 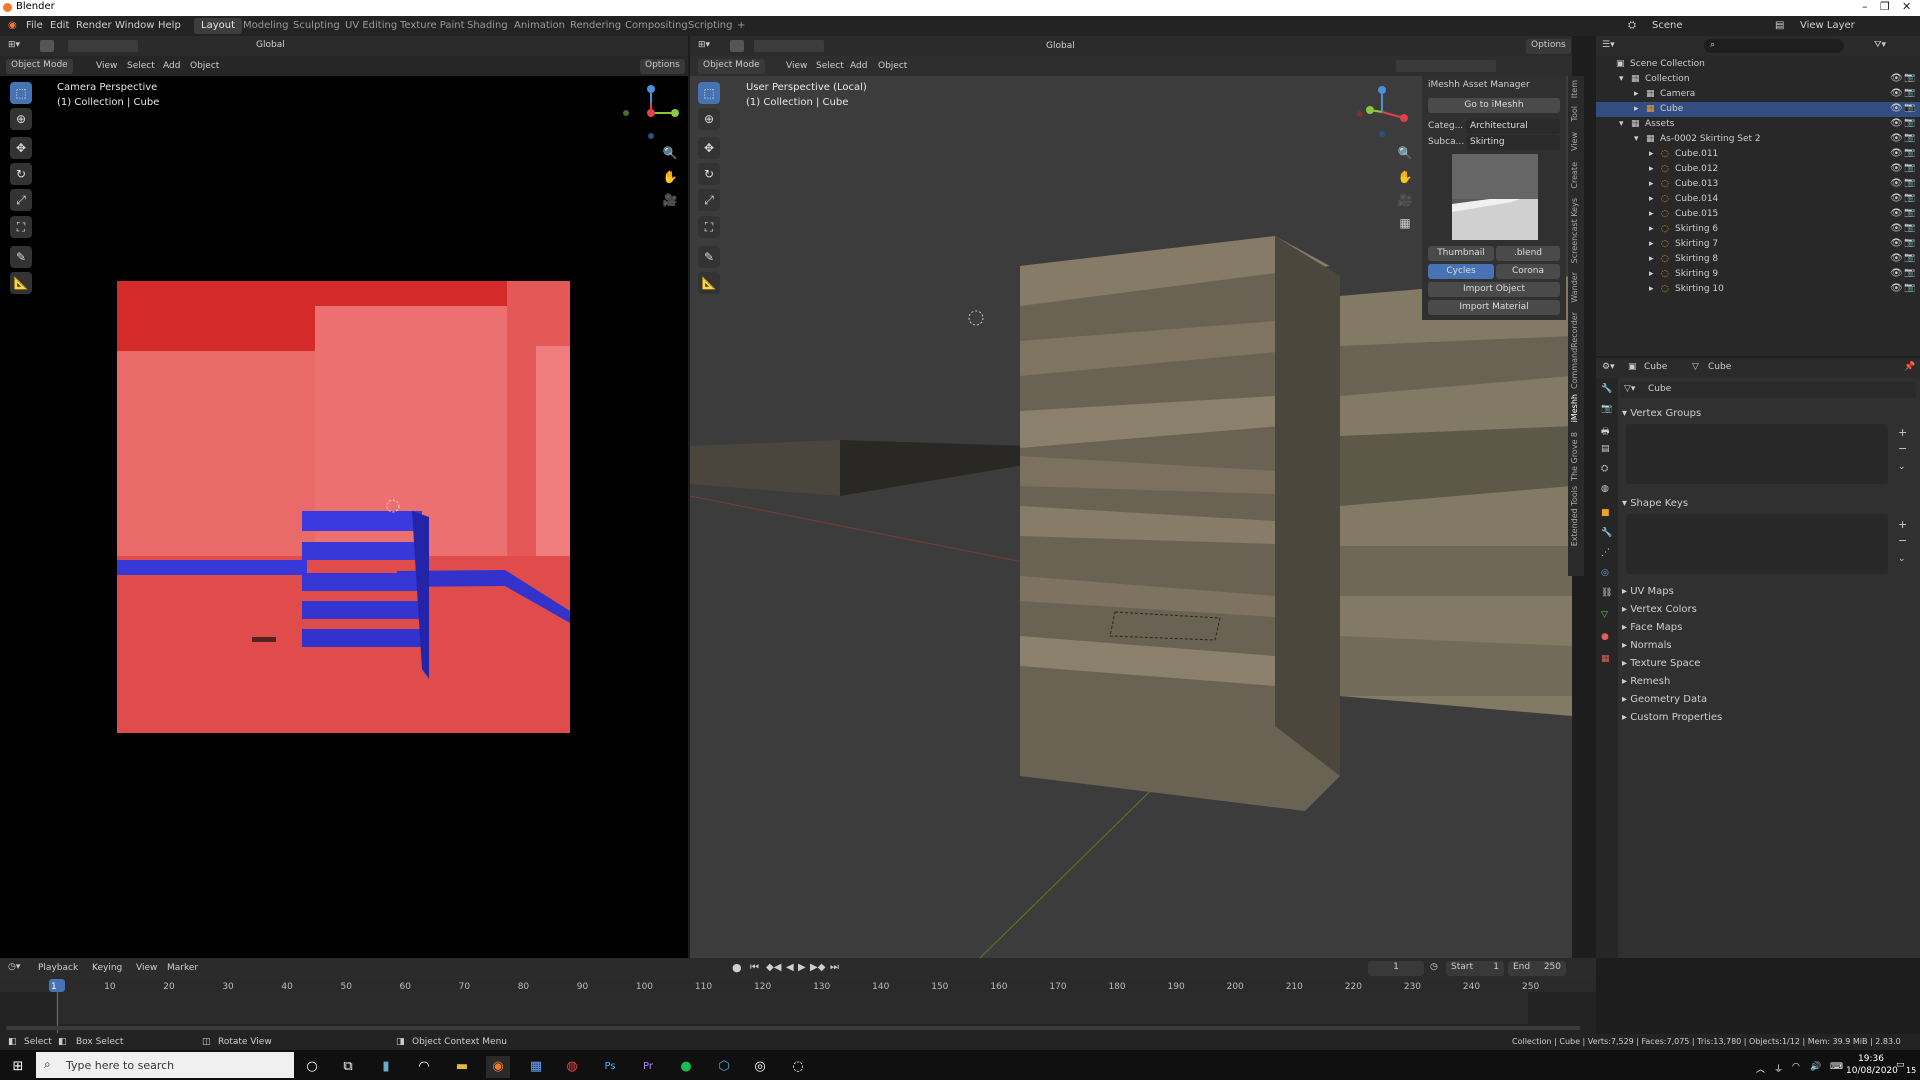 I want to click on tool-props-icon: 🔧, so click(x=1606, y=389).